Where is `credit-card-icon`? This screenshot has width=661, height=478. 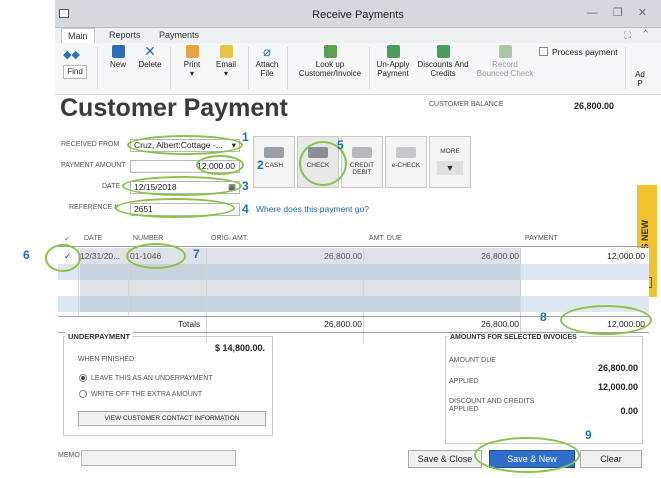
credit-card-icon is located at coordinates (362, 152).